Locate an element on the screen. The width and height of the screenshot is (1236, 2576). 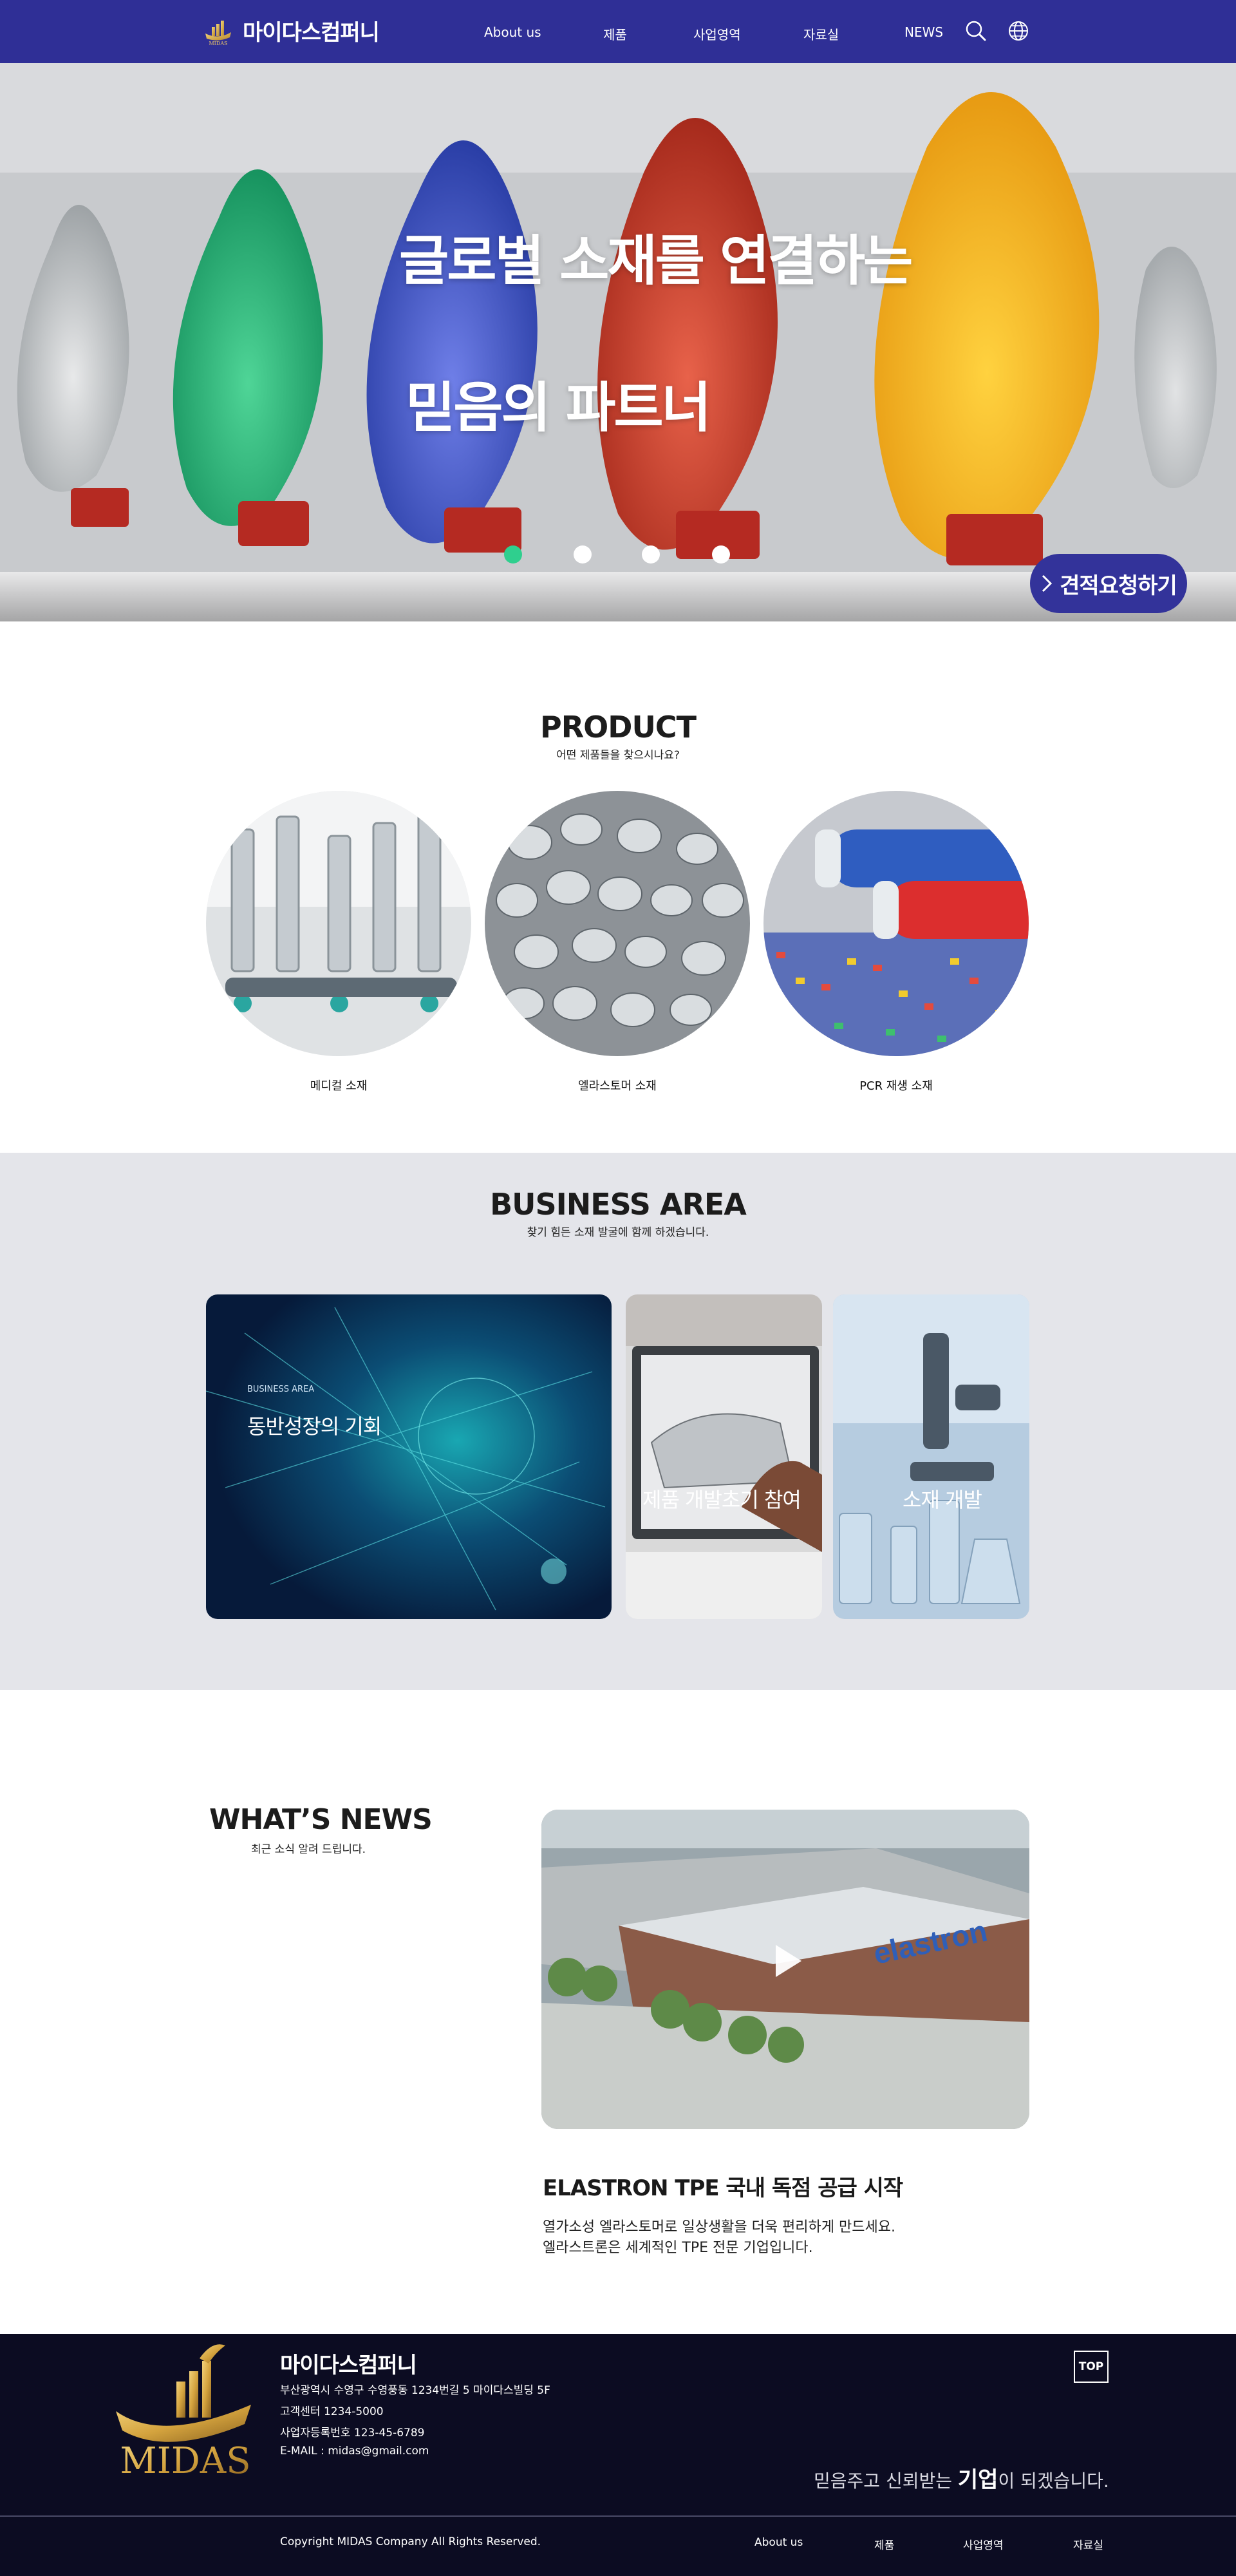
footer-midas-logo: MIDAS is located at coordinates (184, 2413).